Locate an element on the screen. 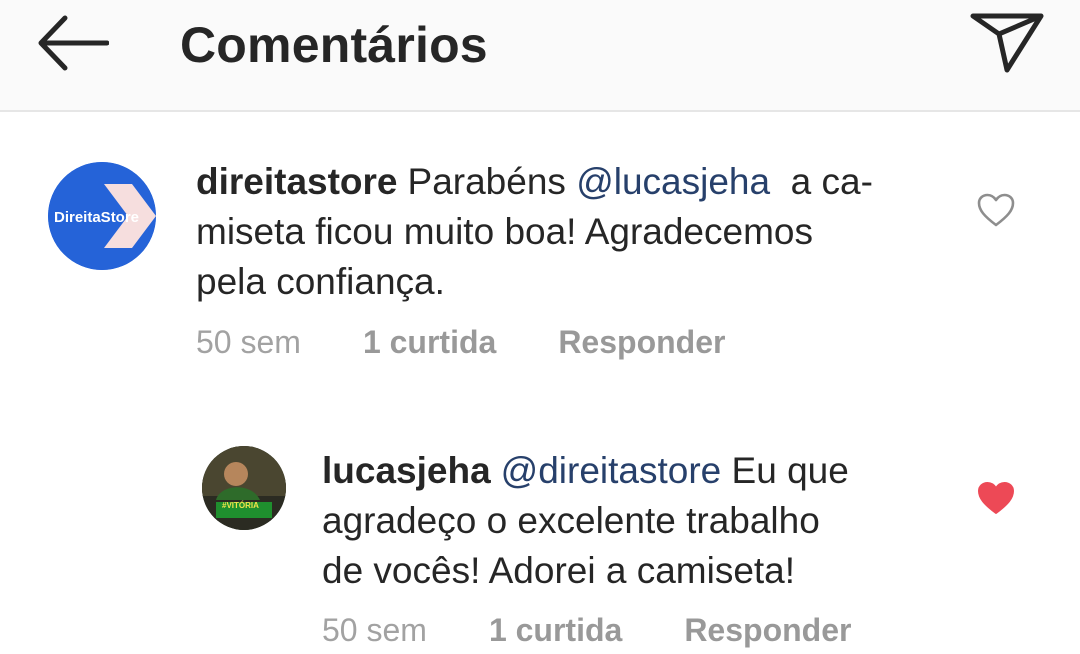  avatar-text: #VITÓRIA is located at coordinates (240, 505).